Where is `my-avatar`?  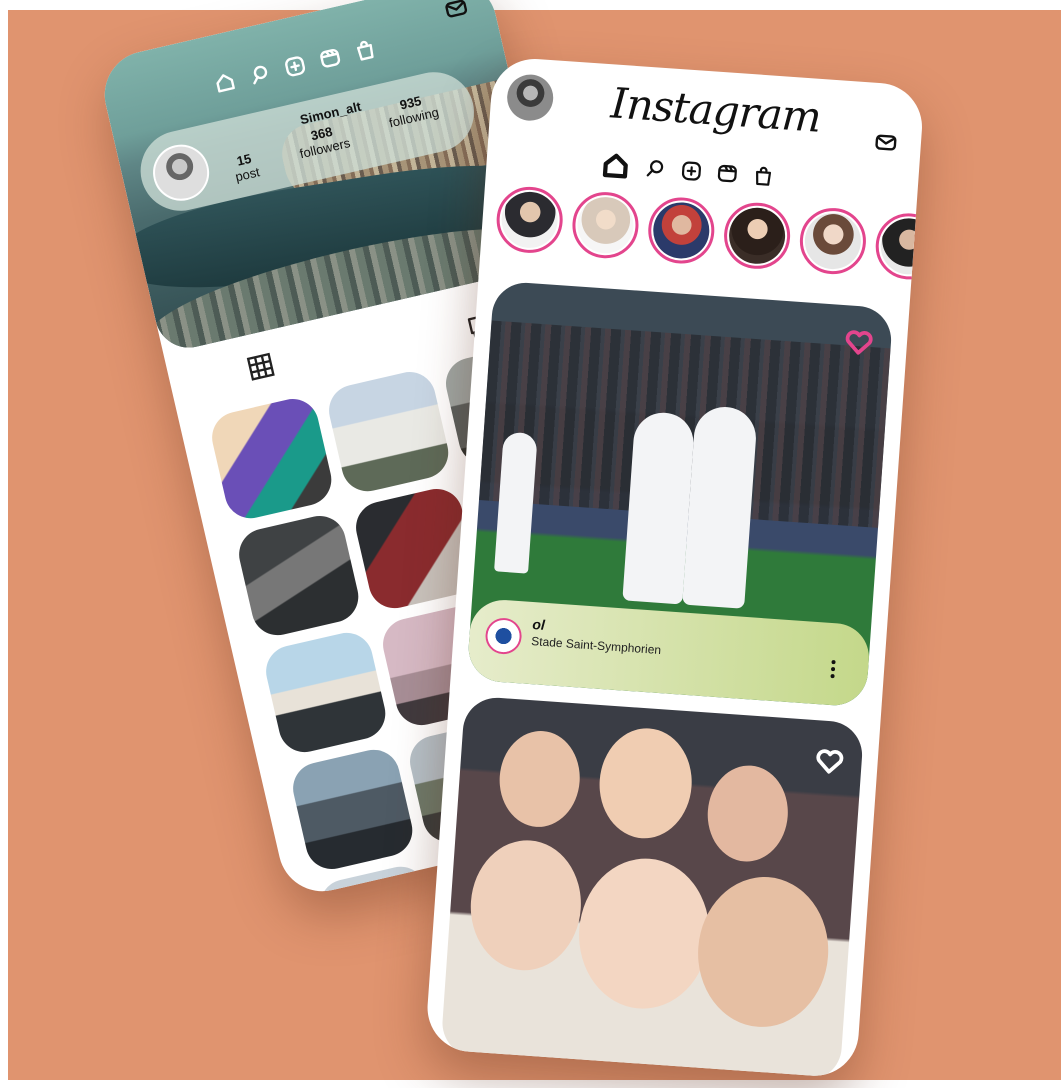
my-avatar is located at coordinates (530, 98).